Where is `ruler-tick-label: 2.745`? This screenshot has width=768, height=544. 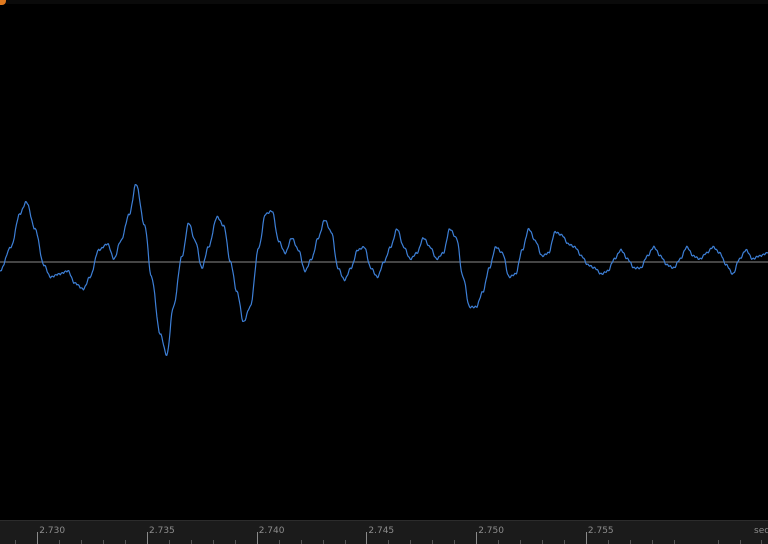 ruler-tick-label: 2.745 is located at coordinates (381, 531).